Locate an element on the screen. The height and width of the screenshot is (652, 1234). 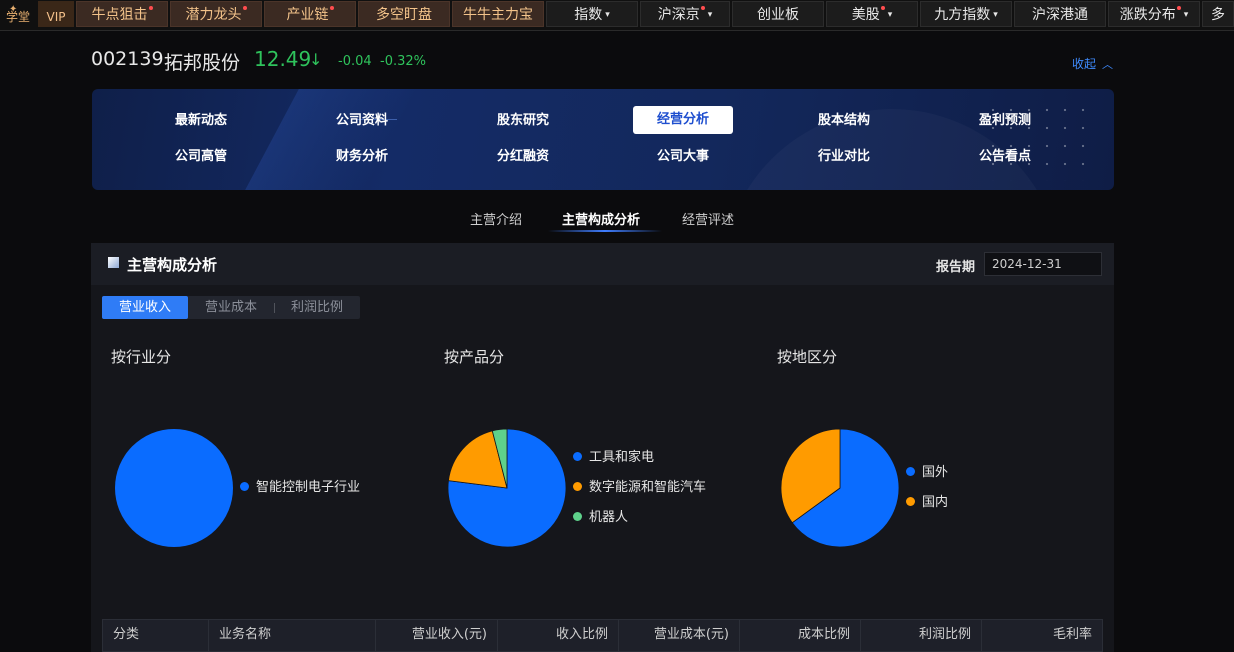
nav-item-zhishu: 指数 ▾ is located at coordinates (592, 14).